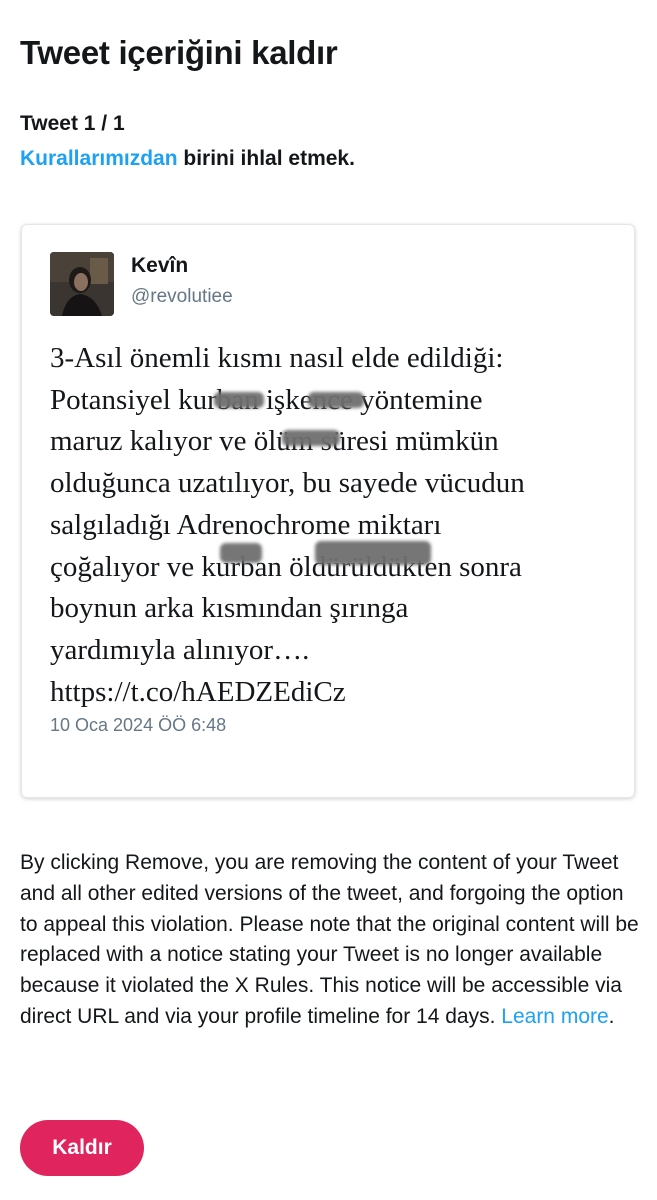 This screenshot has height=1200, width=657. I want to click on author-handle: @revolutiee, so click(182, 296).